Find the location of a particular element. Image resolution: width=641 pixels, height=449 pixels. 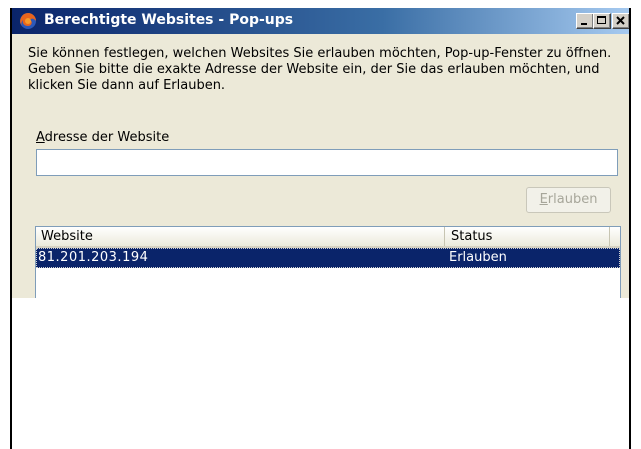

row-website: 81.201.203.194 is located at coordinates (93, 257).